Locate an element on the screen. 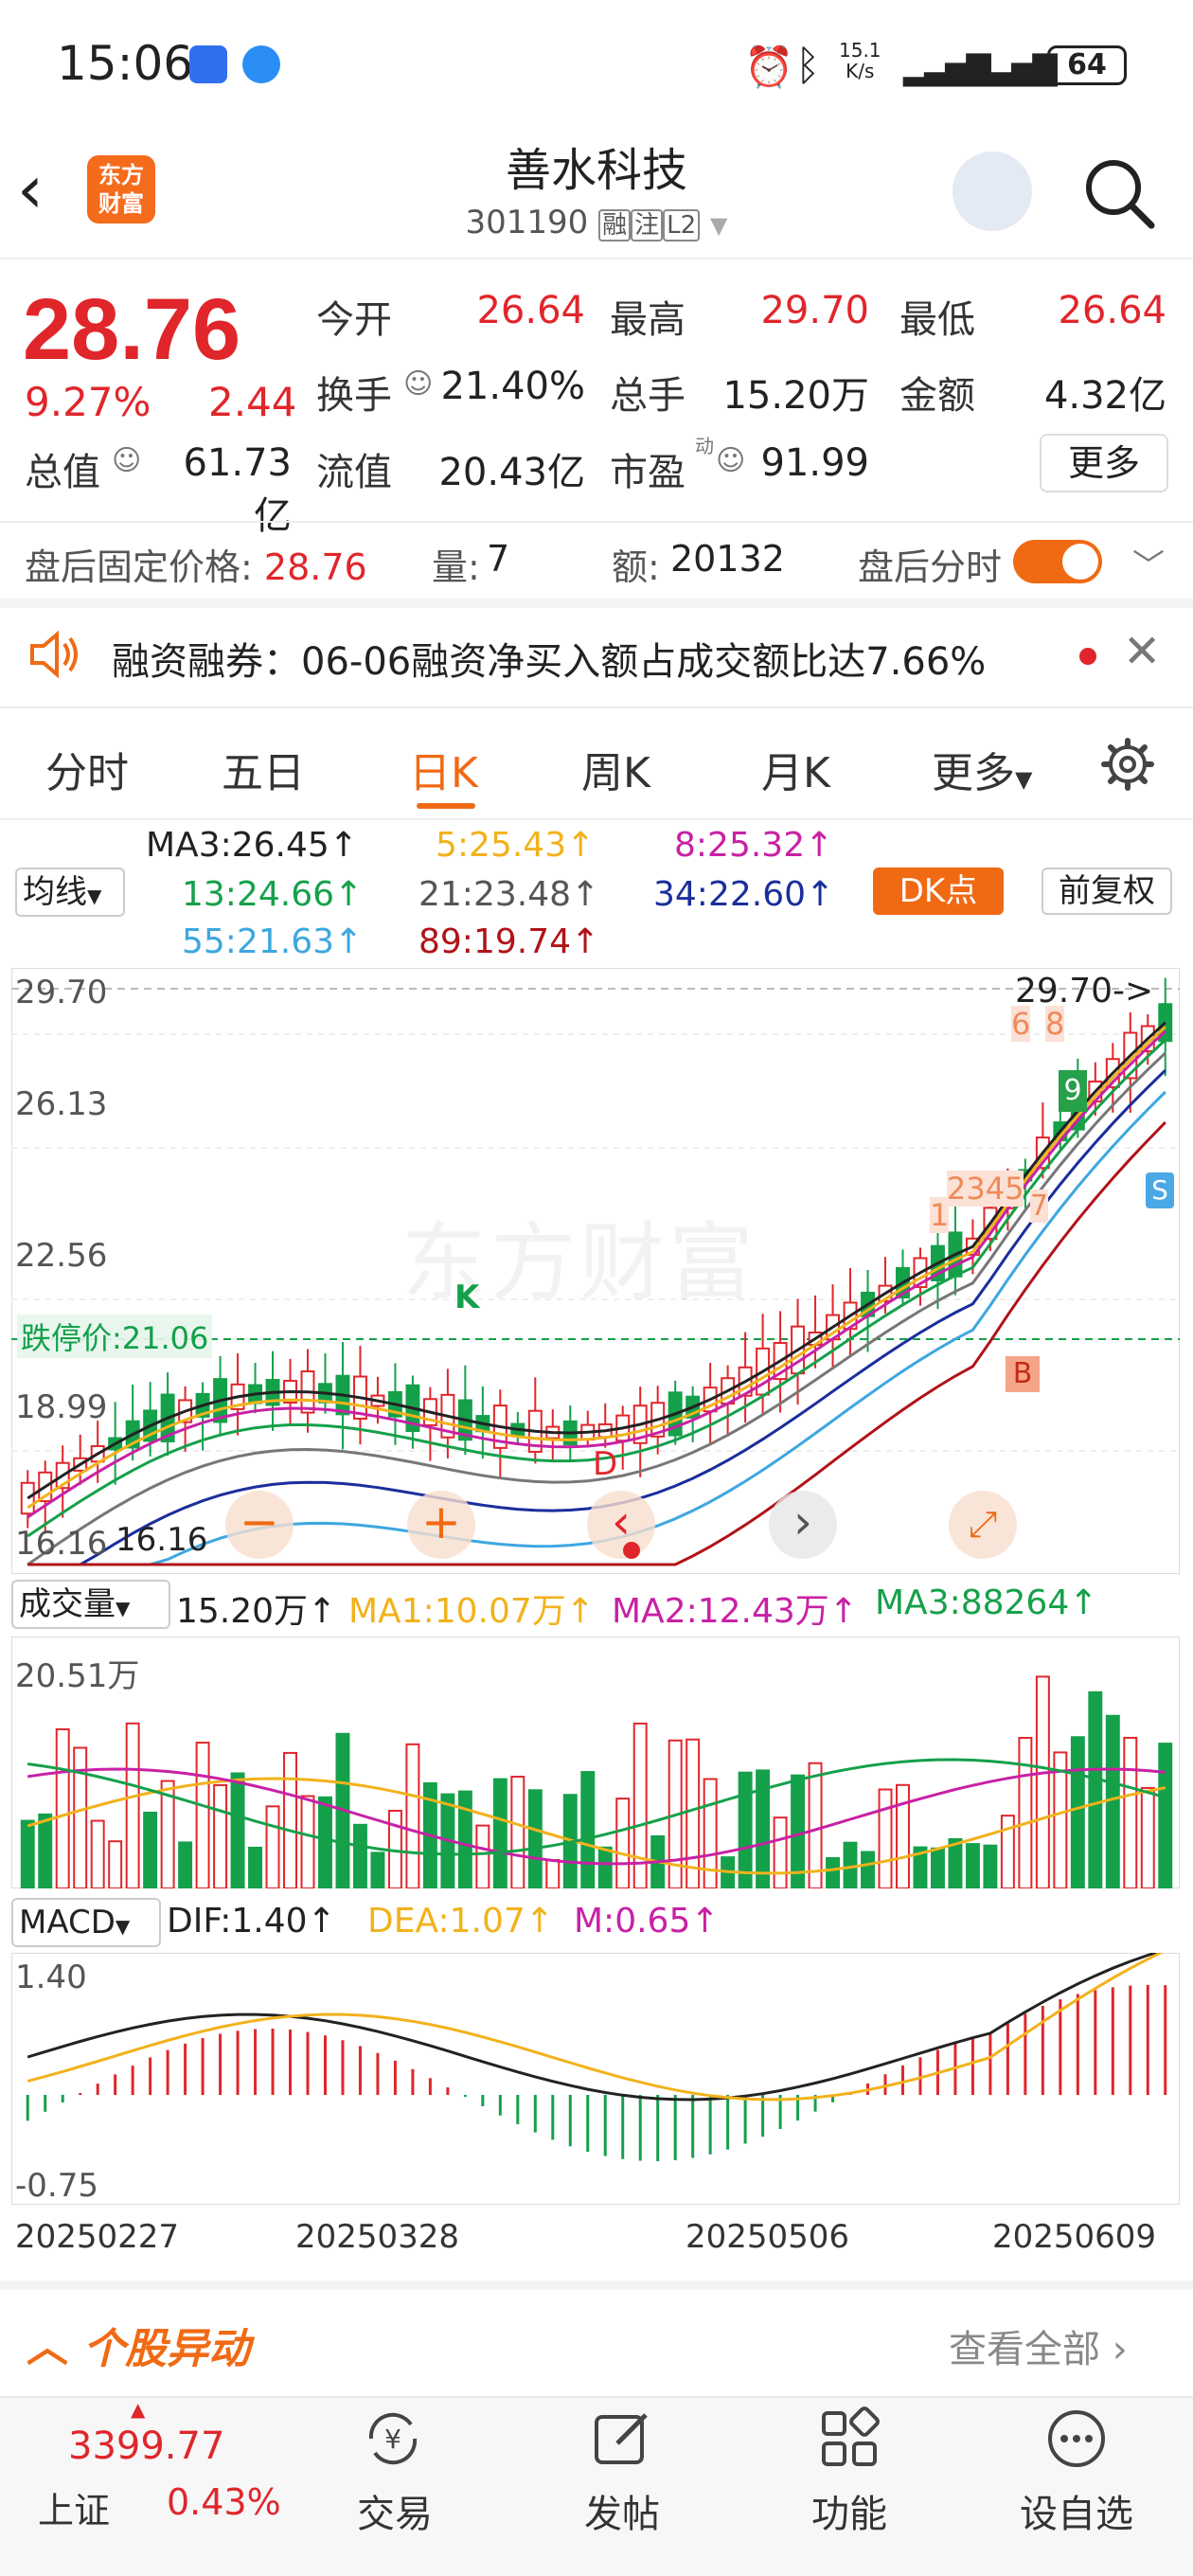  change-pct: 9.27% is located at coordinates (88, 402).